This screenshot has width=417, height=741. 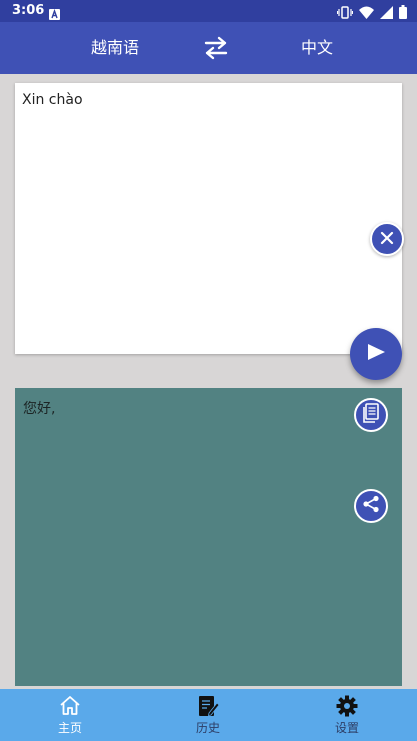 I want to click on copy-button, so click(x=371, y=415).